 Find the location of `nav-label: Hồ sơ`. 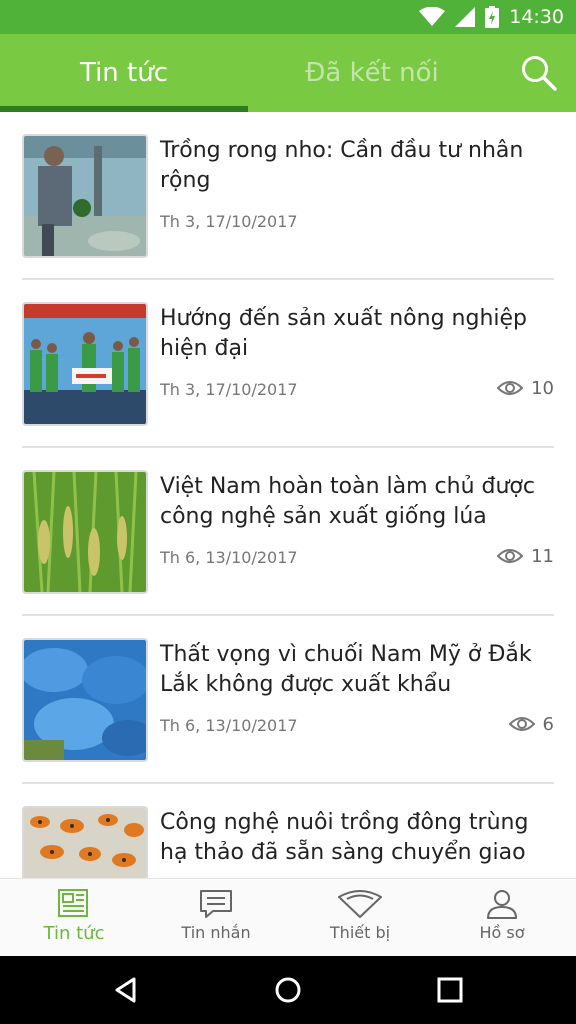

nav-label: Hồ sơ is located at coordinates (502, 932).